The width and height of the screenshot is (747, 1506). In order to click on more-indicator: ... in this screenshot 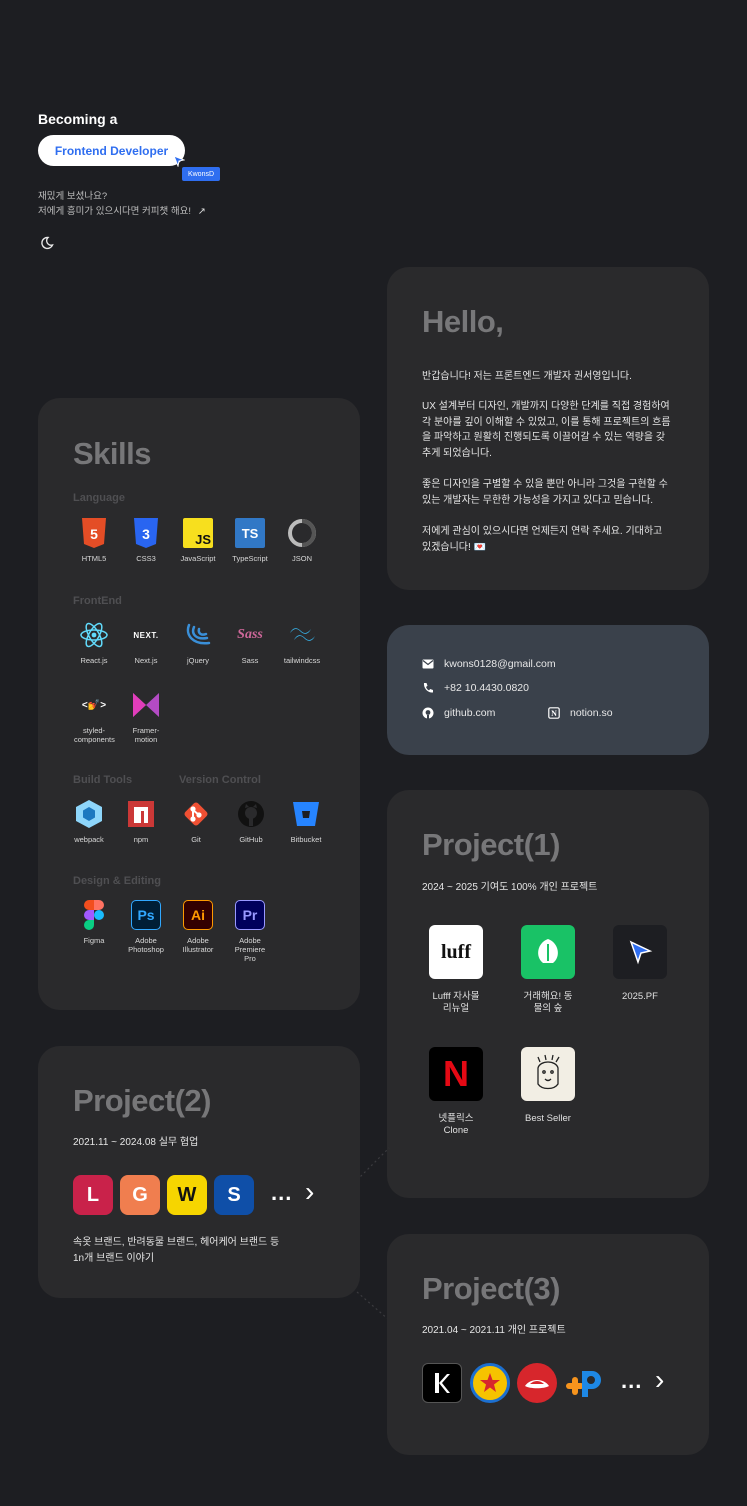, I will do `click(632, 1380)`.